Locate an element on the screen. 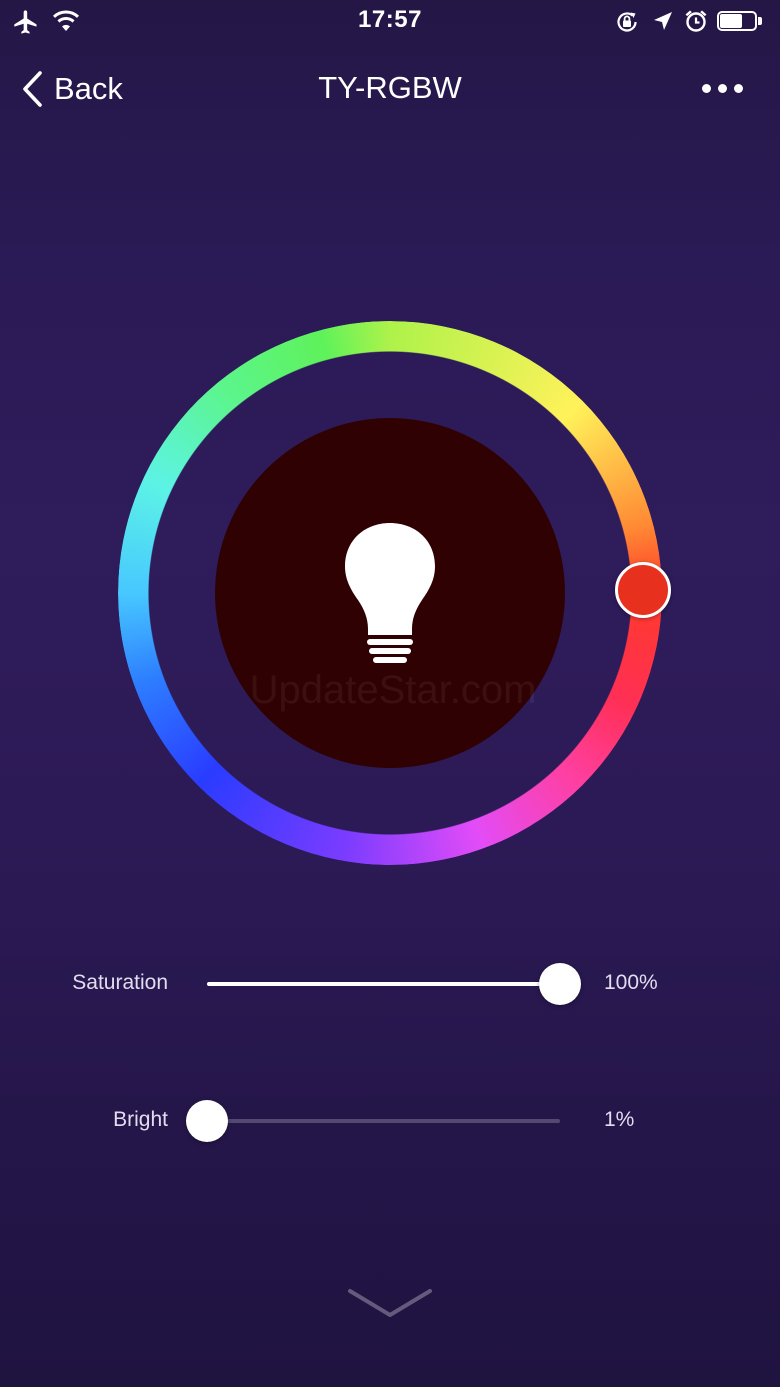 The width and height of the screenshot is (780, 1387). hue-selector-handle is located at coordinates (643, 590).